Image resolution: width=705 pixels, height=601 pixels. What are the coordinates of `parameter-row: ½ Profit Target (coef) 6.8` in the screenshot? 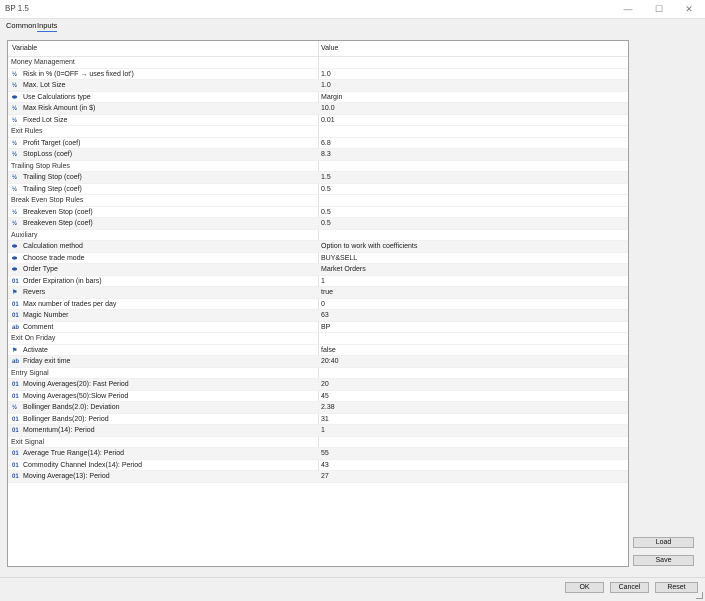 It's located at (318, 143).